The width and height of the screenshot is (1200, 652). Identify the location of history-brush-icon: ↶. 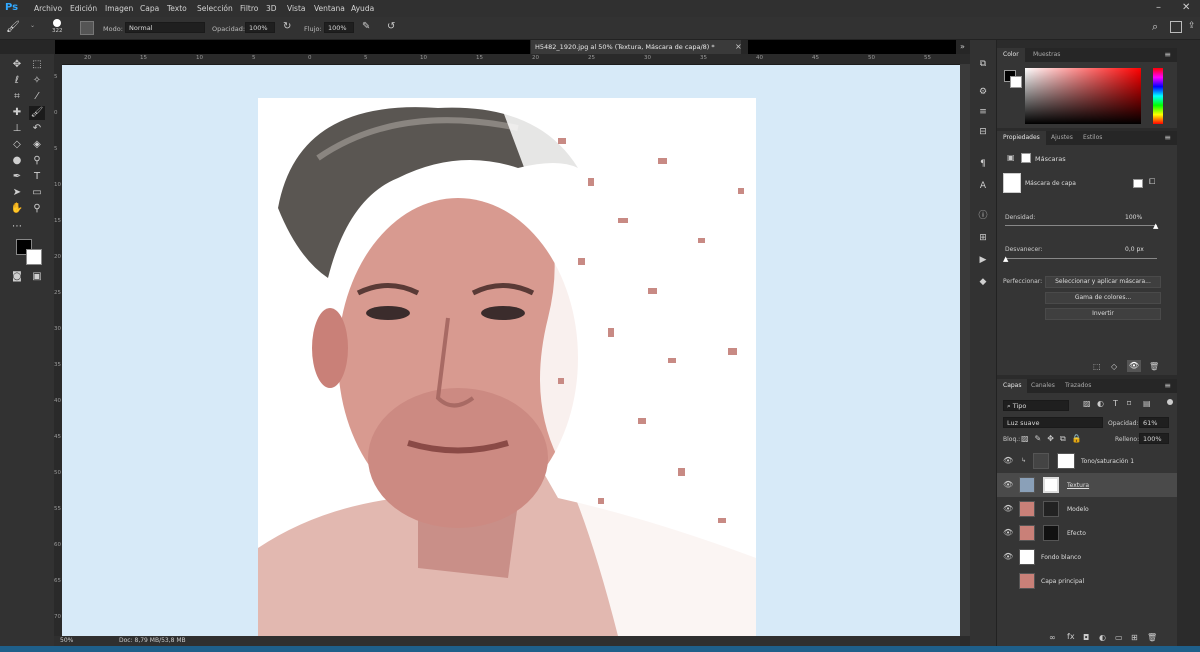
(37, 129).